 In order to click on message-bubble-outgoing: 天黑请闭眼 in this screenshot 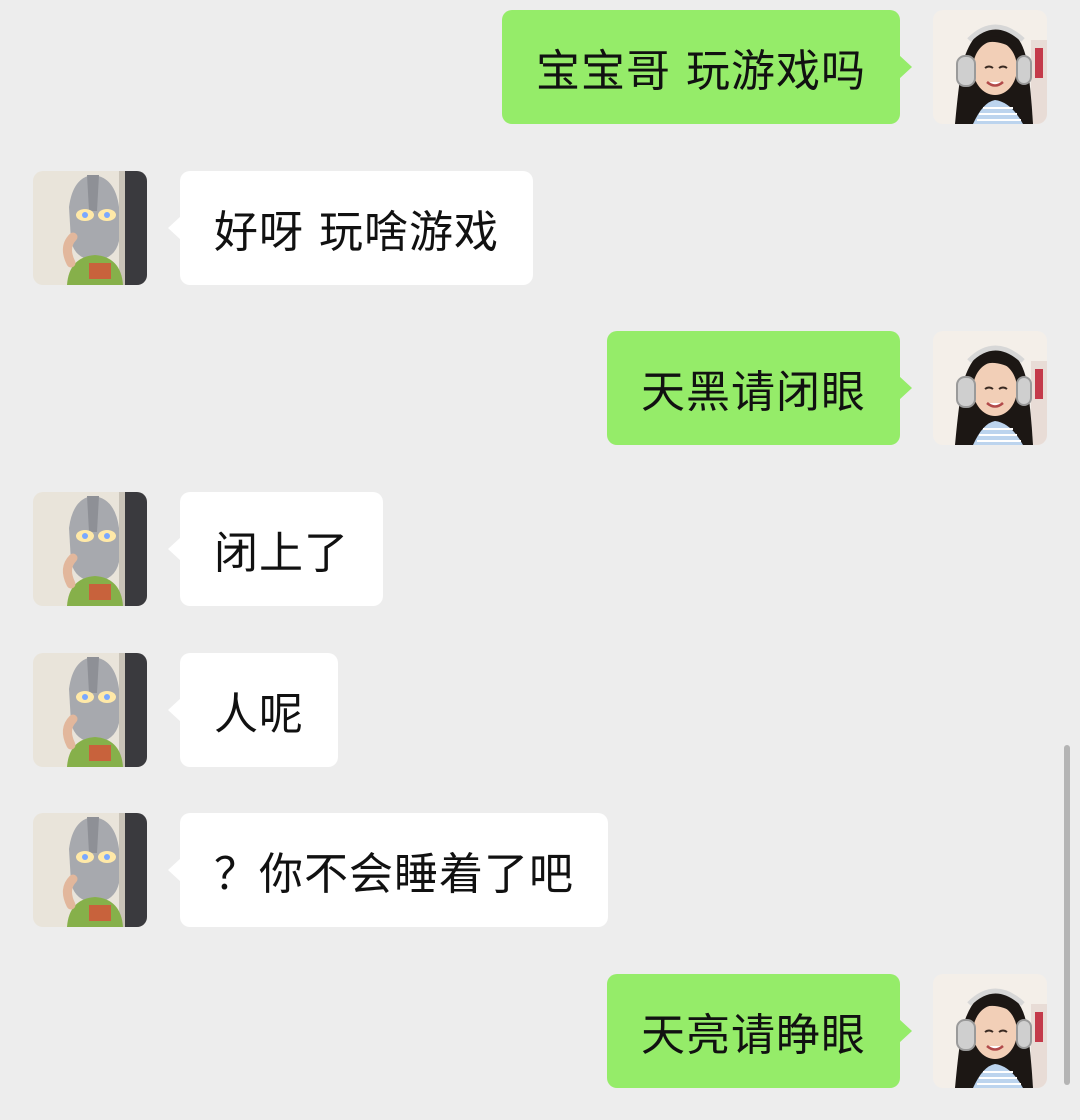, I will do `click(753, 388)`.